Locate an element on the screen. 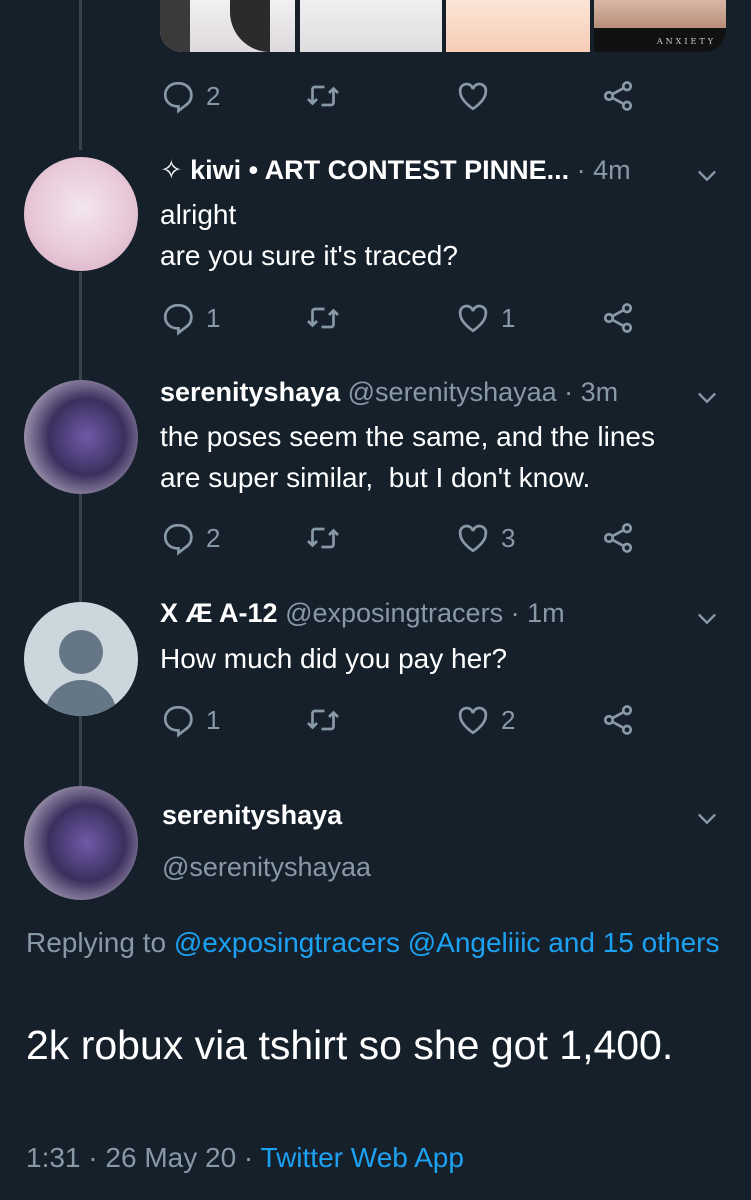 The height and width of the screenshot is (1200, 751). tweet-text-line: are you sure it's traced? is located at coordinates (309, 255).